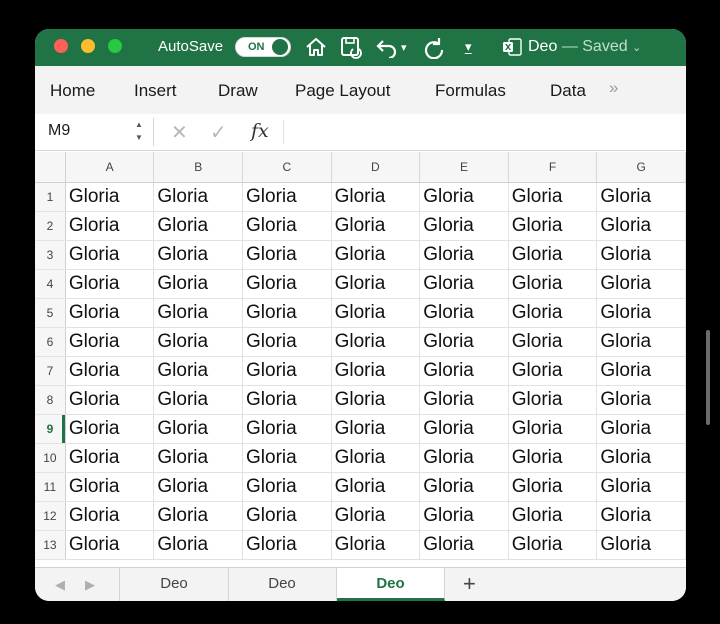  Describe the element at coordinates (50, 167) in the screenshot. I see `select-all-corner` at that location.